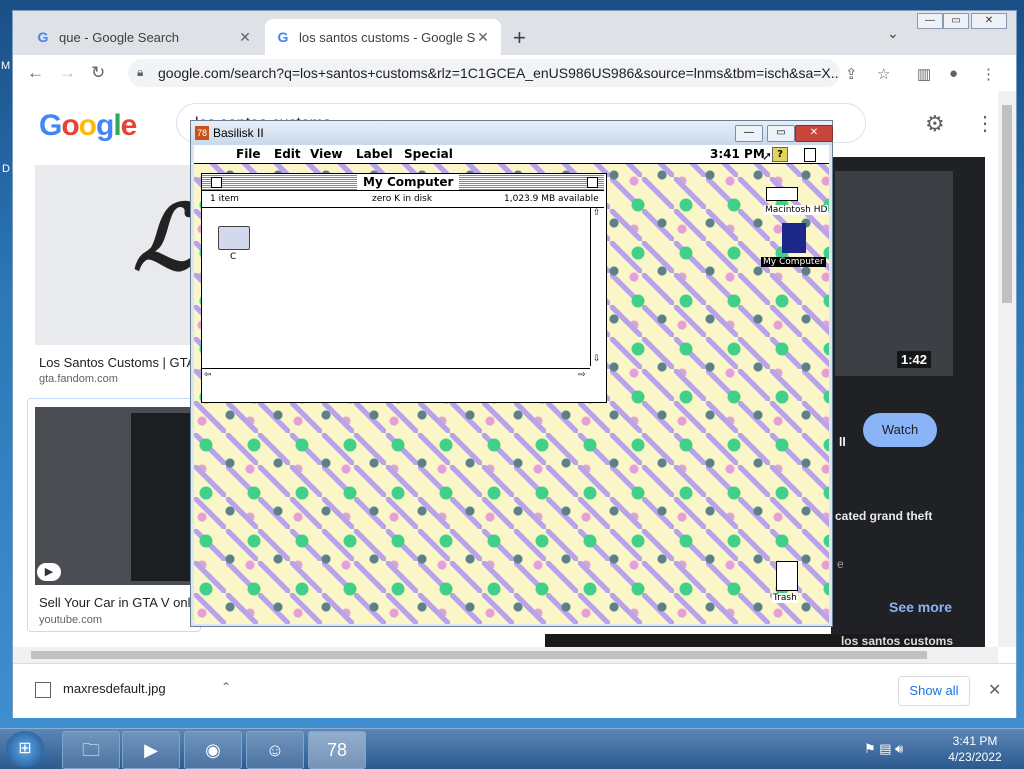  Describe the element at coordinates (114, 688) in the screenshot. I see `download-file-name: maxresdefault.jpg` at that location.